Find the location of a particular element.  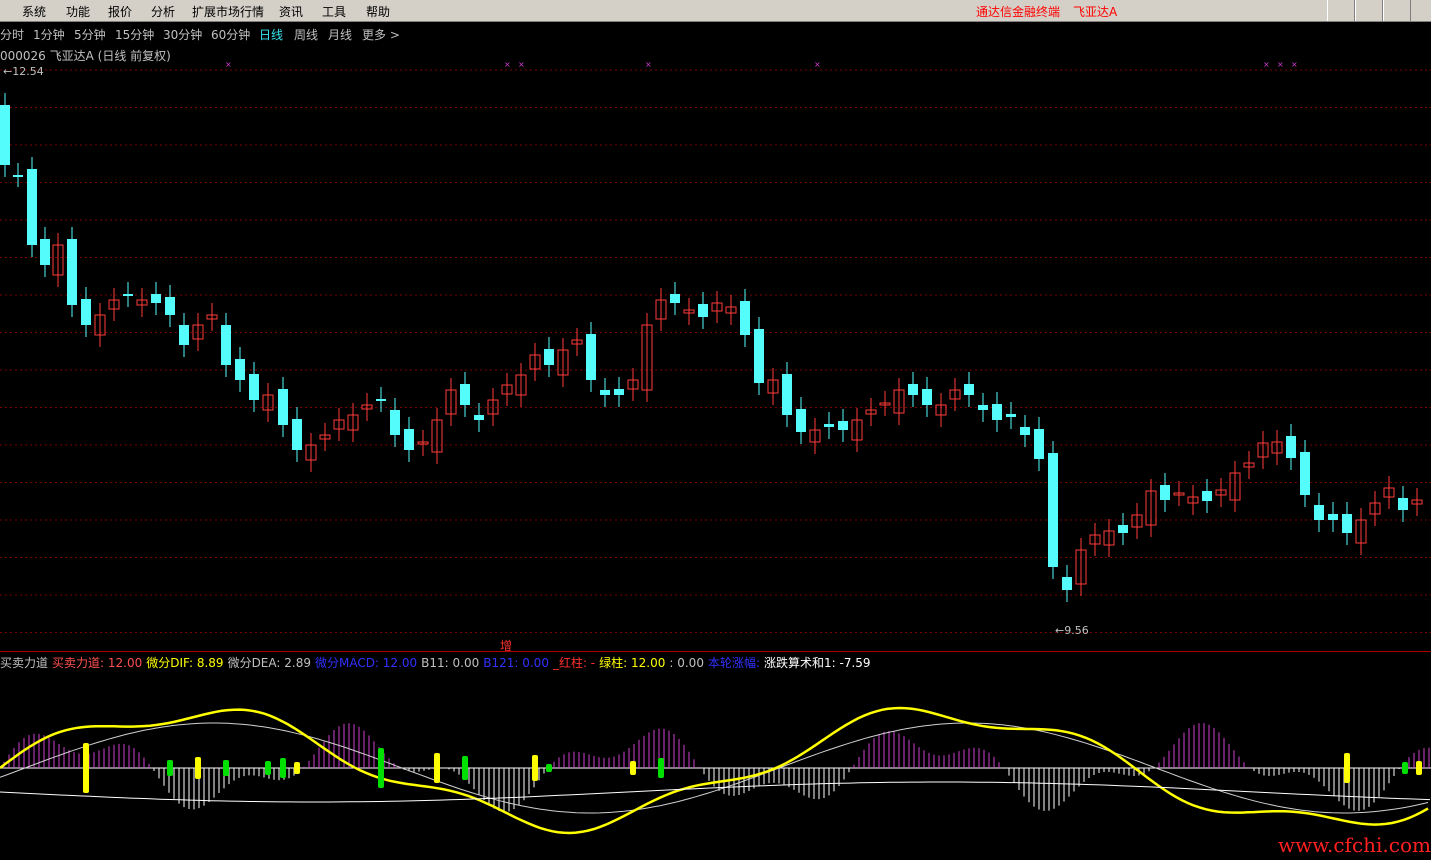

window-button-b is located at coordinates (1369, 10).